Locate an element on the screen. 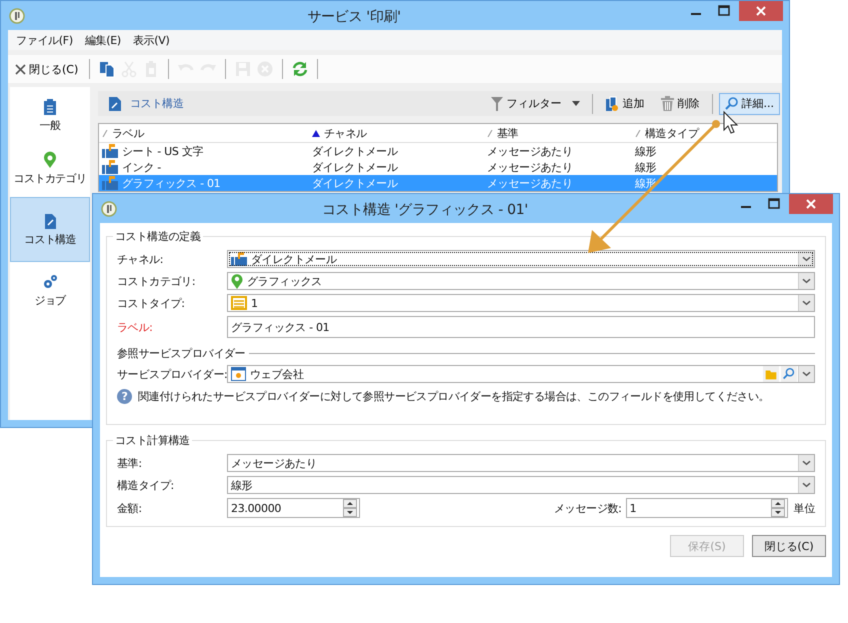 The height and width of the screenshot is (623, 848). sidebar-item: コストカテゴリ is located at coordinates (50, 168).